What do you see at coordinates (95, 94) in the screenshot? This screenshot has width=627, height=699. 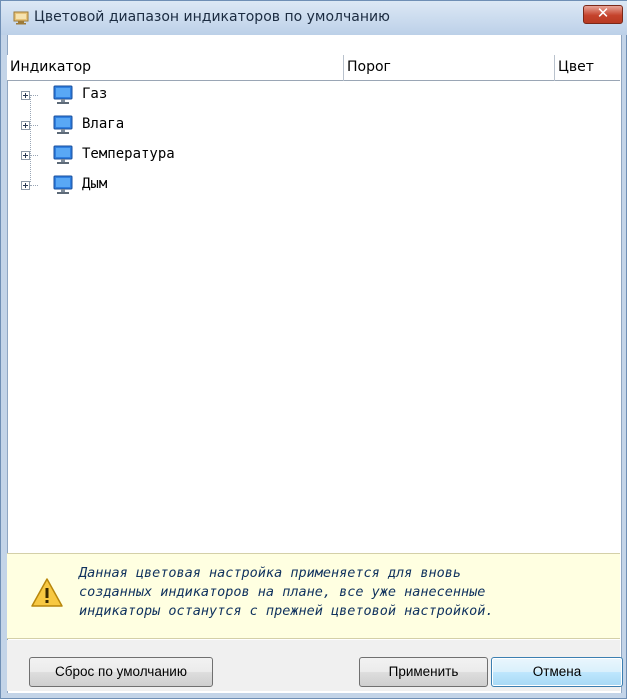 I see `tree-item-label: Газ` at bounding box center [95, 94].